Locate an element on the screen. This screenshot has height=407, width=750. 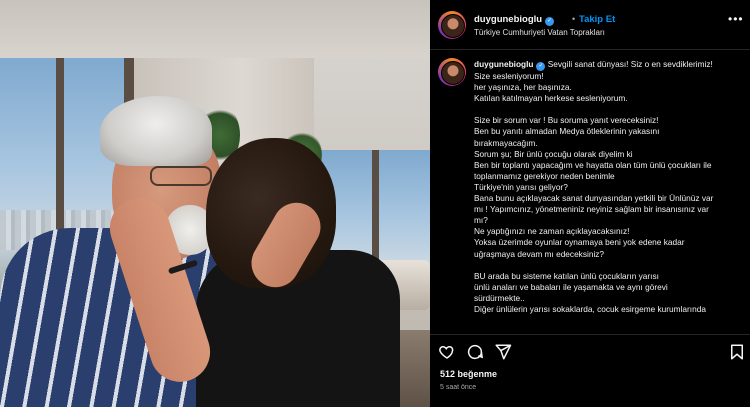
post-actions: 512 beğenme 5 saat önce is located at coordinates (590, 370).